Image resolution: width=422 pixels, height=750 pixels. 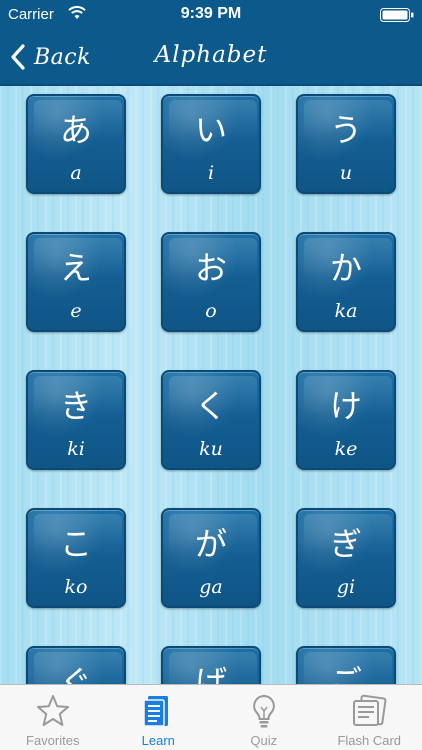 I want to click on romaji-label: gi, so click(x=346, y=587).